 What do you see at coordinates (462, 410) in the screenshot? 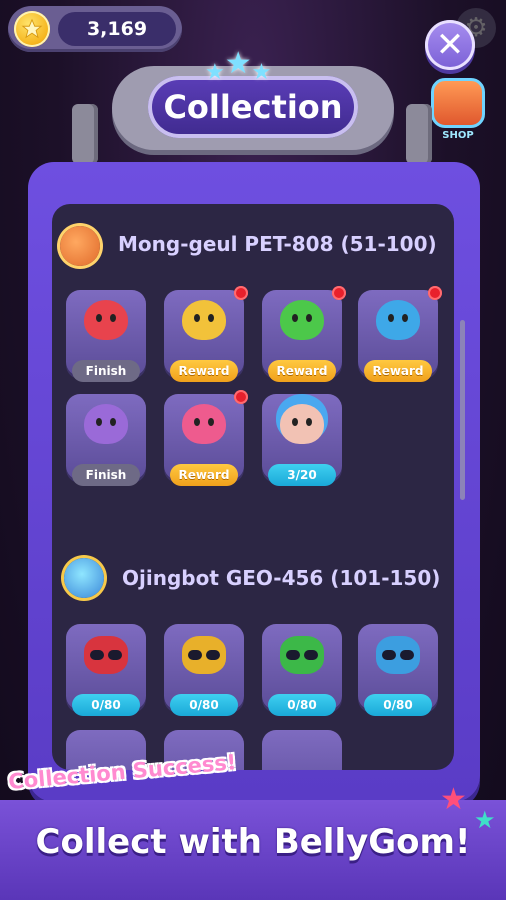
I see `scrollbar` at bounding box center [462, 410].